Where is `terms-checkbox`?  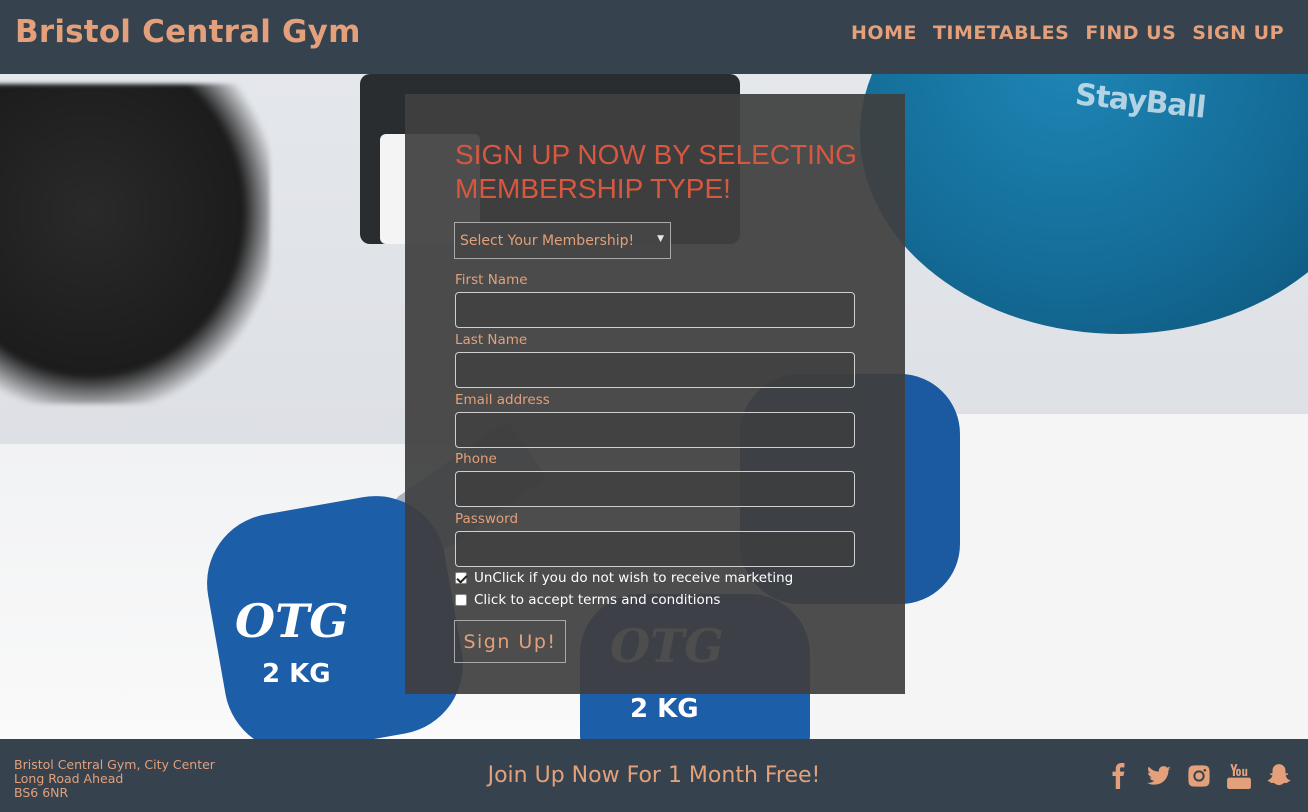
terms-checkbox is located at coordinates (461, 600).